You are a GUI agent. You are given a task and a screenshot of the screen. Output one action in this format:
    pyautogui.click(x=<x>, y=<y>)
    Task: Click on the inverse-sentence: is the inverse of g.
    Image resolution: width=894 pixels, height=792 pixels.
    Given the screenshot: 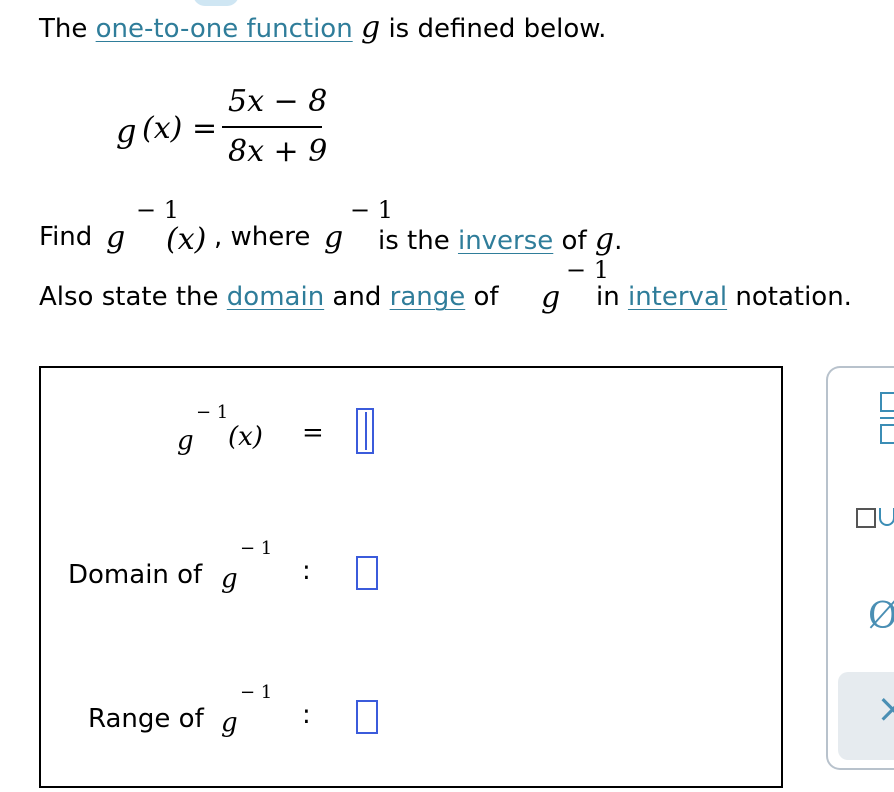 What is the action you would take?
    pyautogui.click(x=500, y=239)
    